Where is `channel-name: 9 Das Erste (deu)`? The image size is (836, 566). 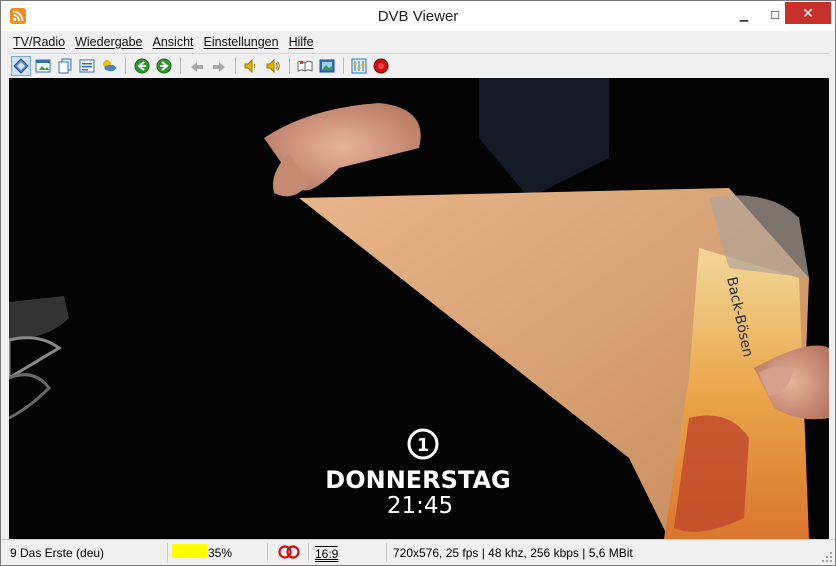 channel-name: 9 Das Erste (deu) is located at coordinates (57, 553).